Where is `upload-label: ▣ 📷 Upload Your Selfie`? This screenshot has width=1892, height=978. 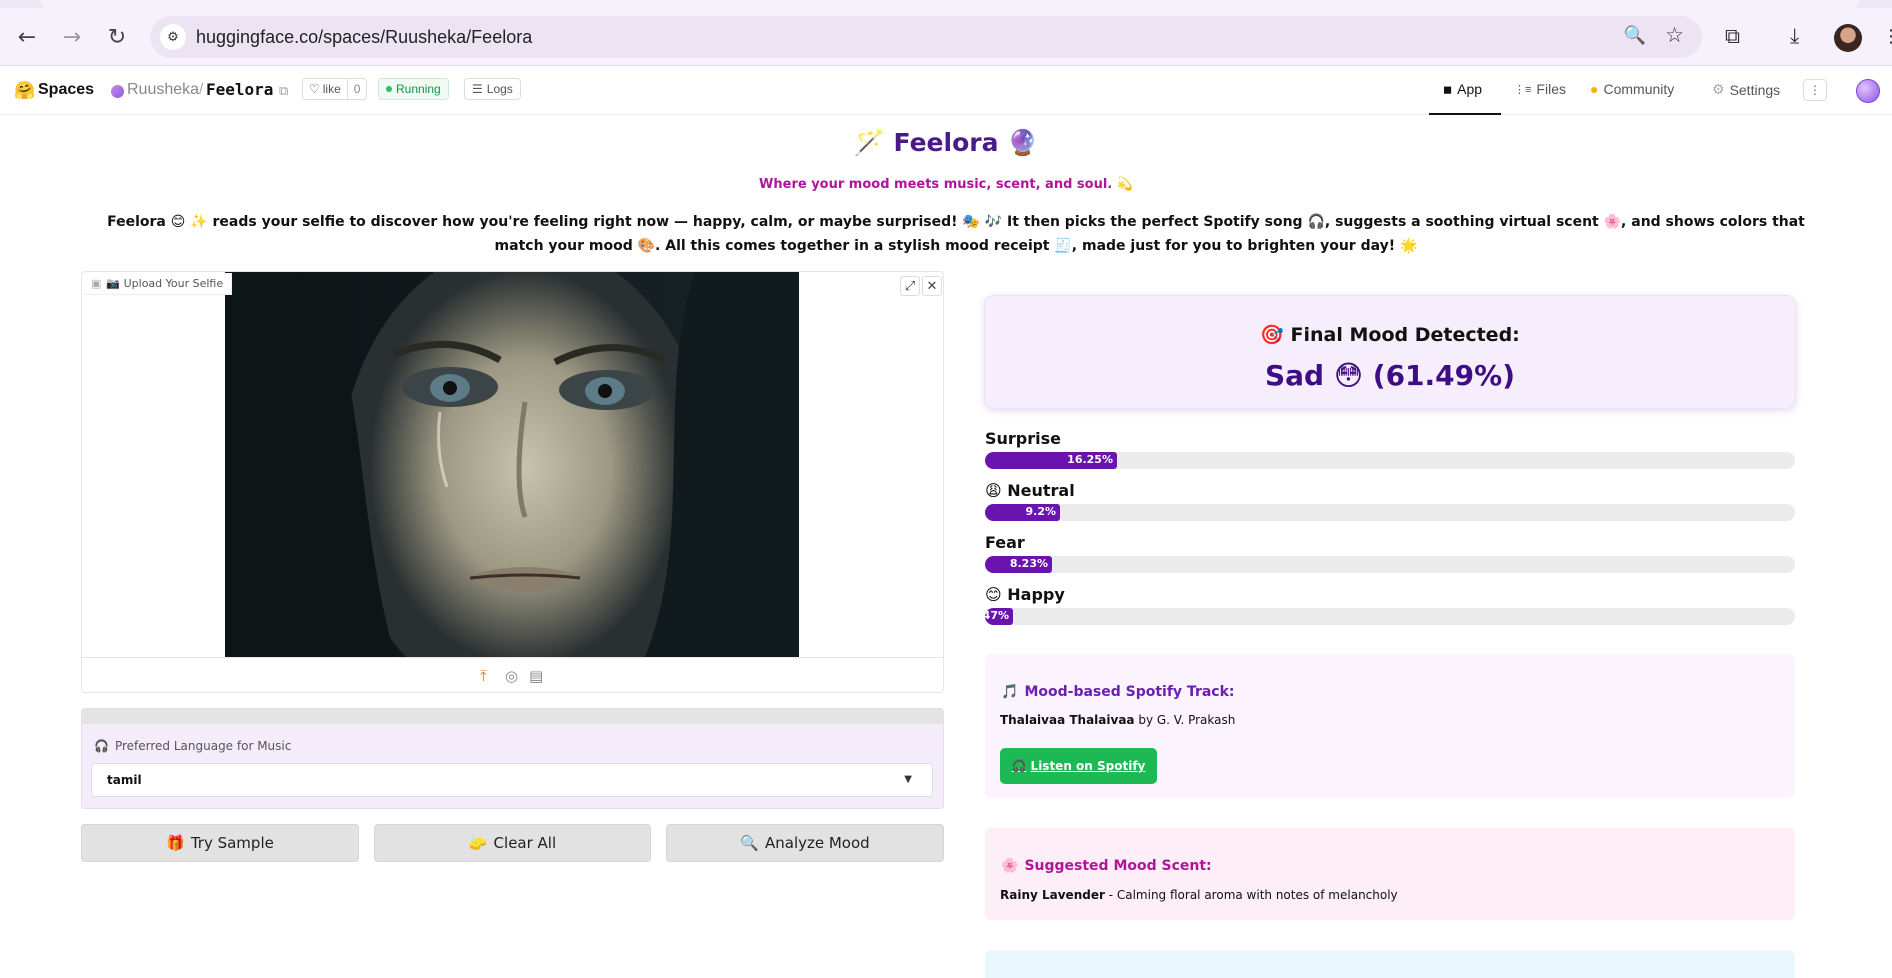 upload-label: ▣ 📷 Upload Your Selfie is located at coordinates (158, 284).